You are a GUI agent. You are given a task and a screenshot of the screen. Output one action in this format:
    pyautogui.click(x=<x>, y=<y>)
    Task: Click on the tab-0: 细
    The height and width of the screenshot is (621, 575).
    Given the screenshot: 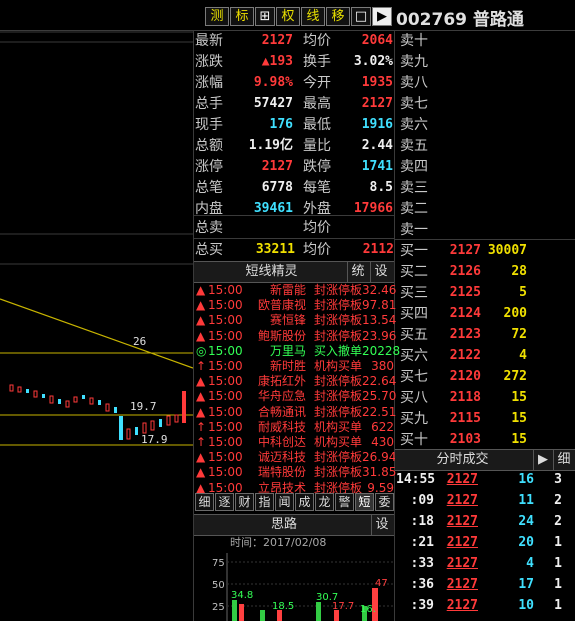 What is the action you would take?
    pyautogui.click(x=204, y=502)
    